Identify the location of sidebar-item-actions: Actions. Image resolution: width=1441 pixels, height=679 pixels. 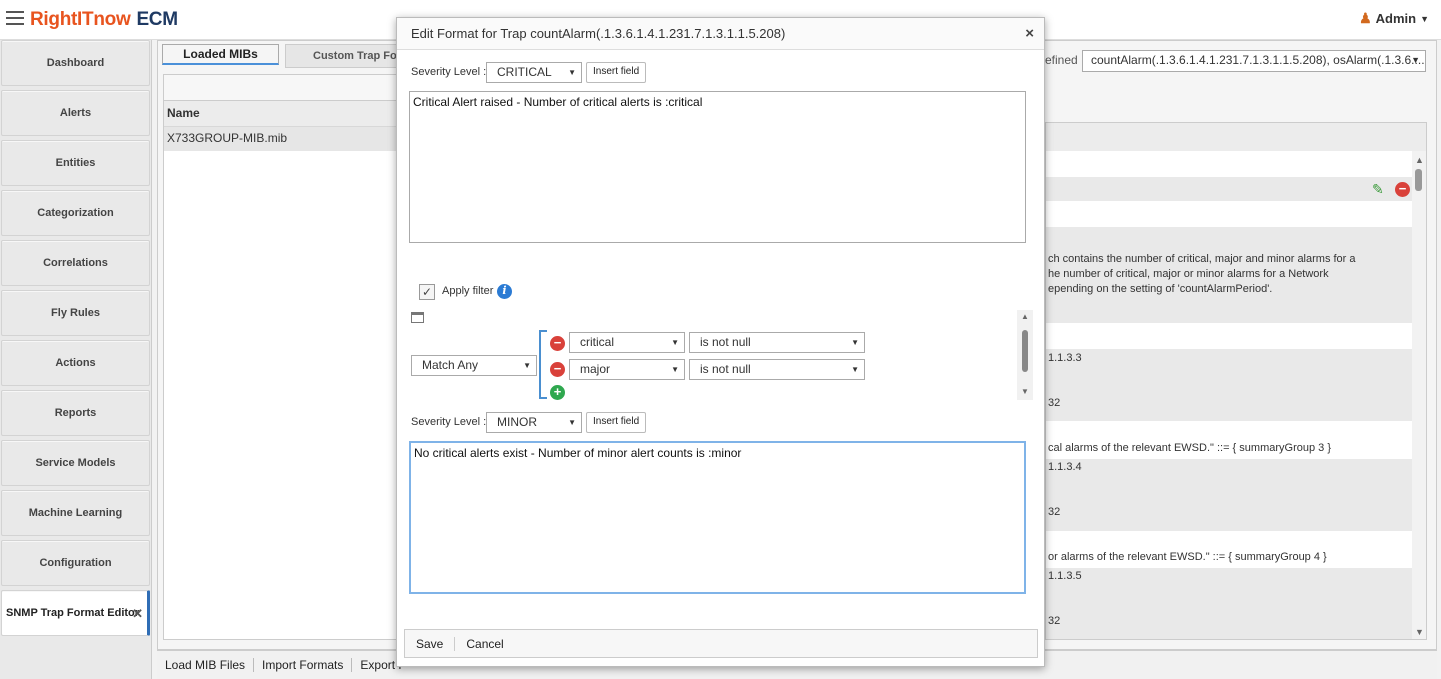
(75, 363).